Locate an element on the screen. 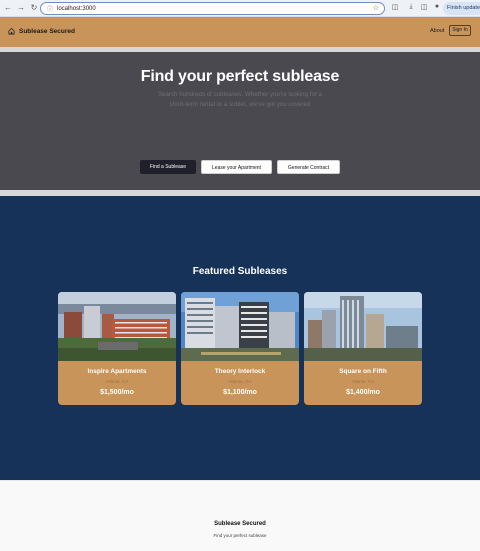 The height and width of the screenshot is (551, 480). bookmark-star-icon: ☆ is located at coordinates (376, 8).